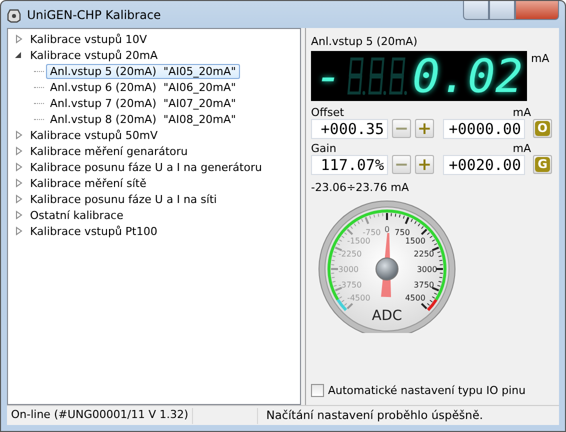  I want to click on scale-label: 3750, so click(424, 285).